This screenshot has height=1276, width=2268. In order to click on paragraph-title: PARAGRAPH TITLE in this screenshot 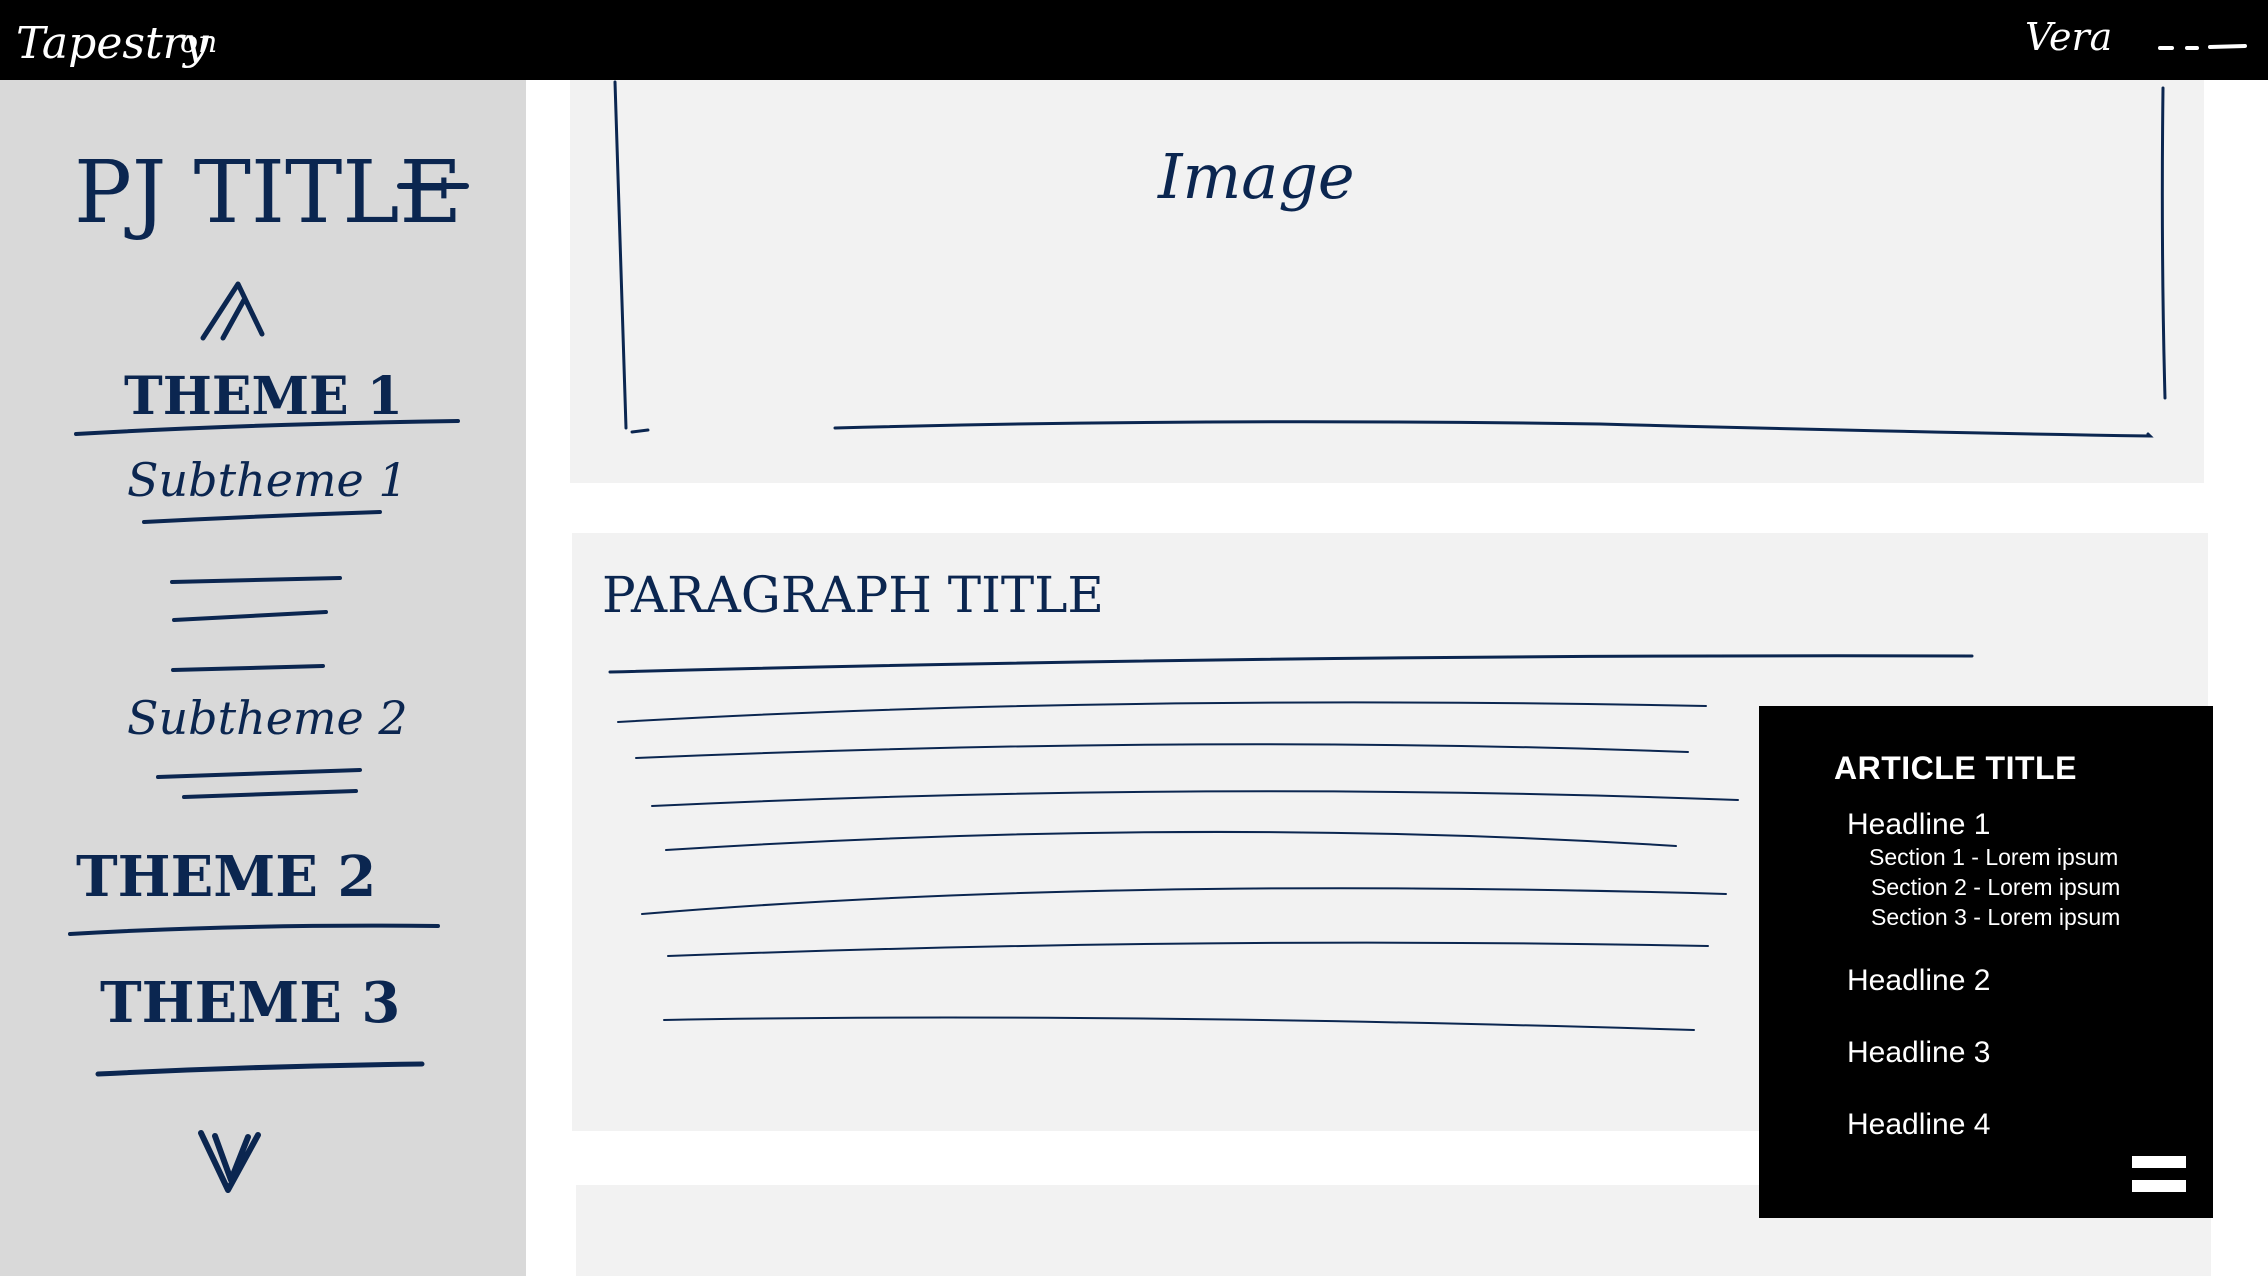, I will do `click(853, 595)`.